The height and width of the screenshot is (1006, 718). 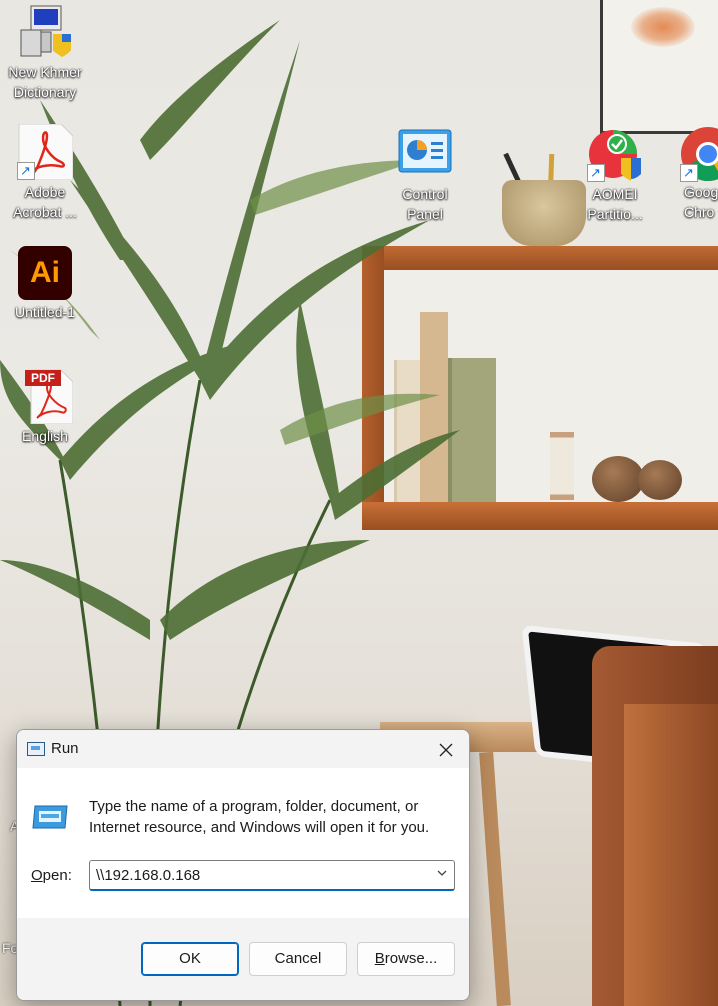 What do you see at coordinates (43, 378) in the screenshot?
I see `pdf-badge: PDF` at bounding box center [43, 378].